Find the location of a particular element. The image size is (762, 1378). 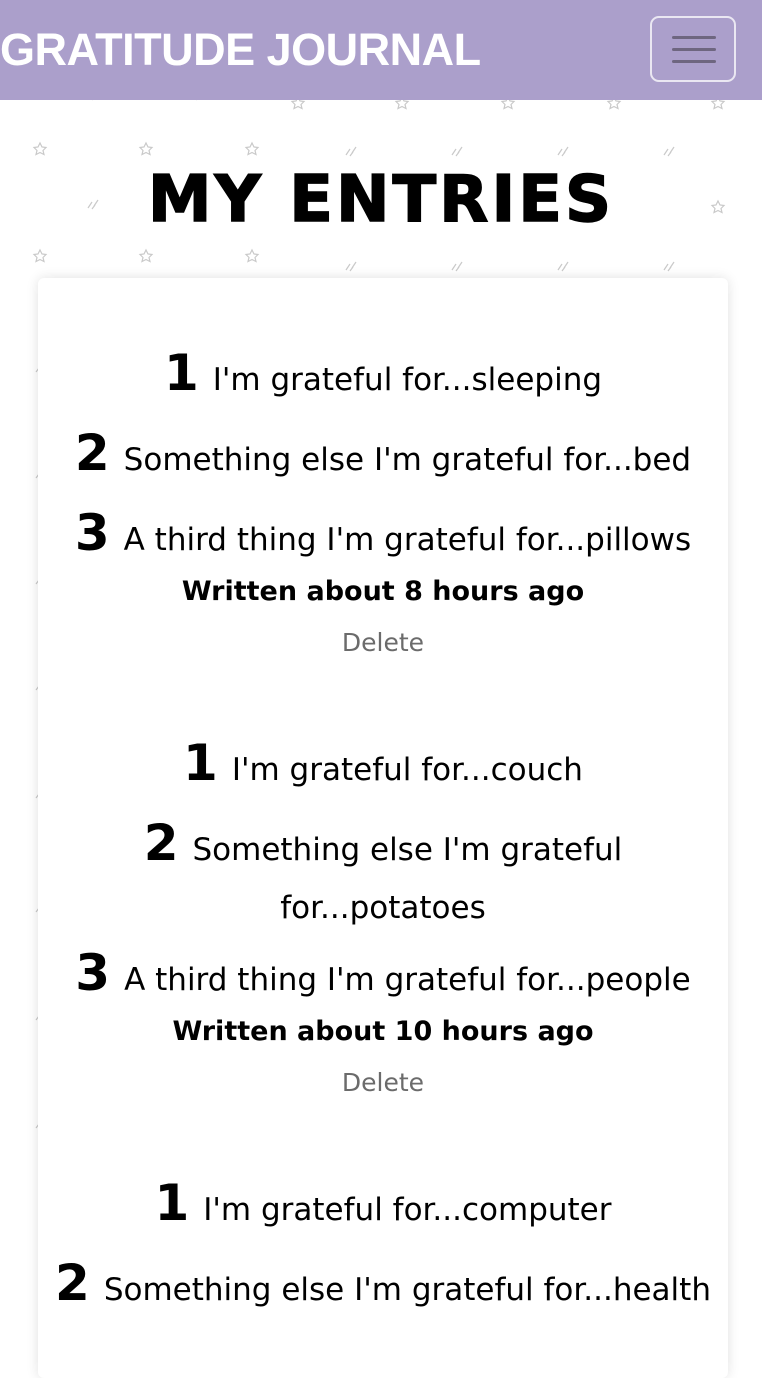

item-text: A third thing I'm grateful for...pillows is located at coordinates (407, 540).